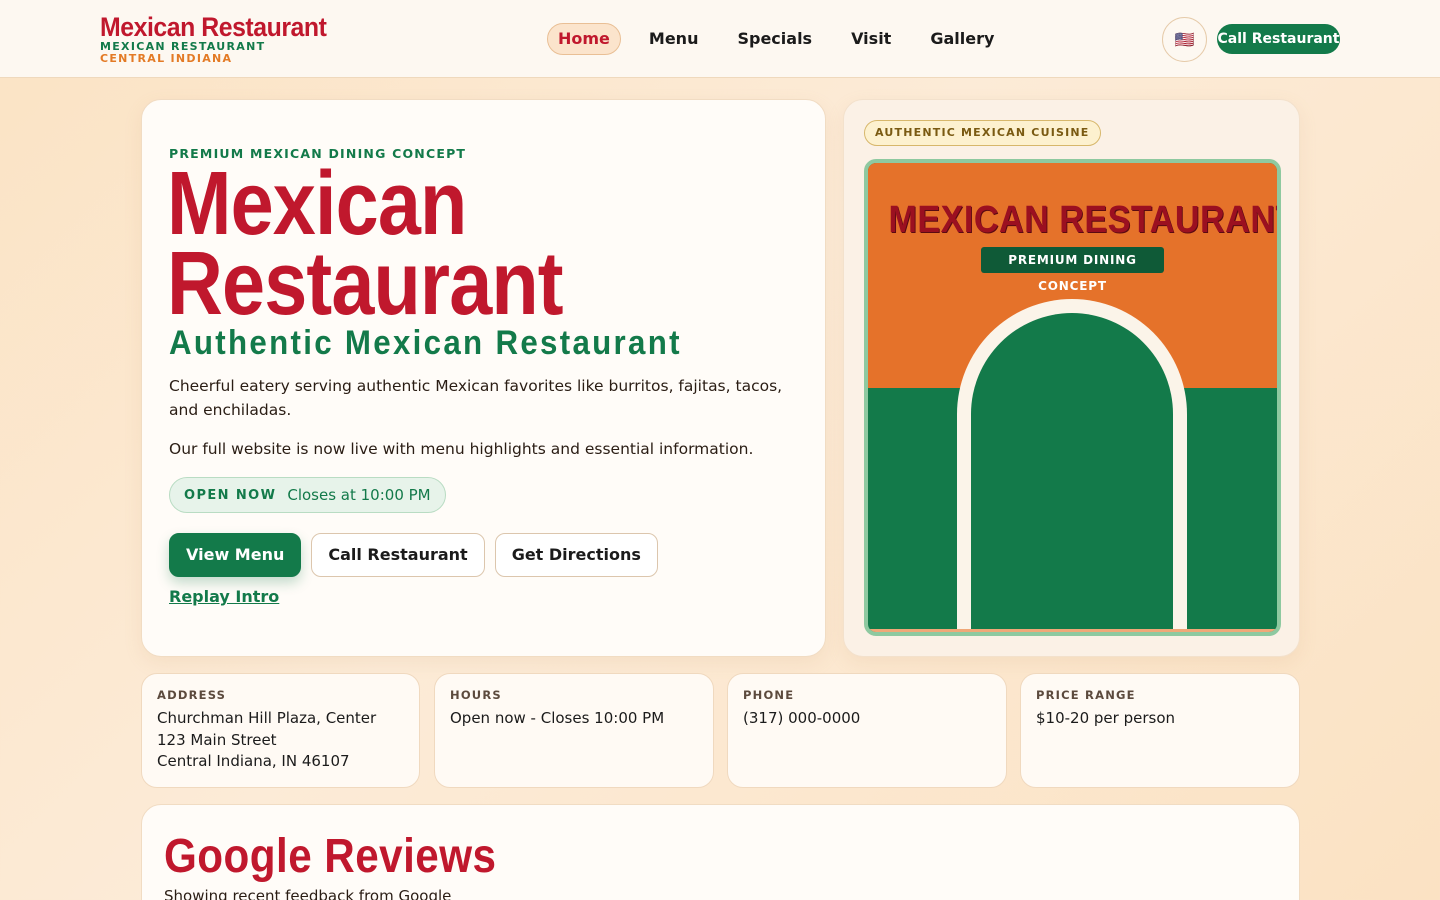 Image resolution: width=1440 pixels, height=900 pixels. I want to click on call-restaurant-button: Call Restaurant, so click(398, 555).